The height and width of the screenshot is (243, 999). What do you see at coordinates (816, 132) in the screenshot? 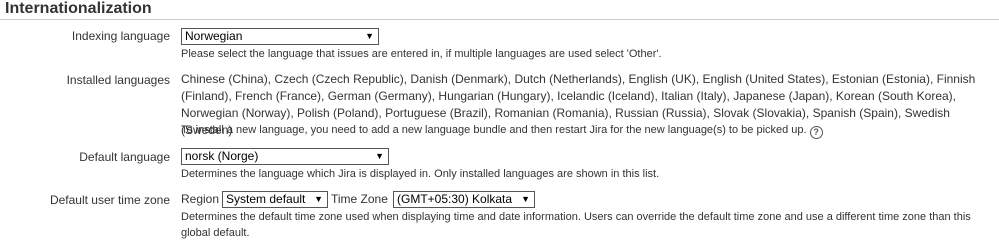
I see `help-icon: ?` at bounding box center [816, 132].